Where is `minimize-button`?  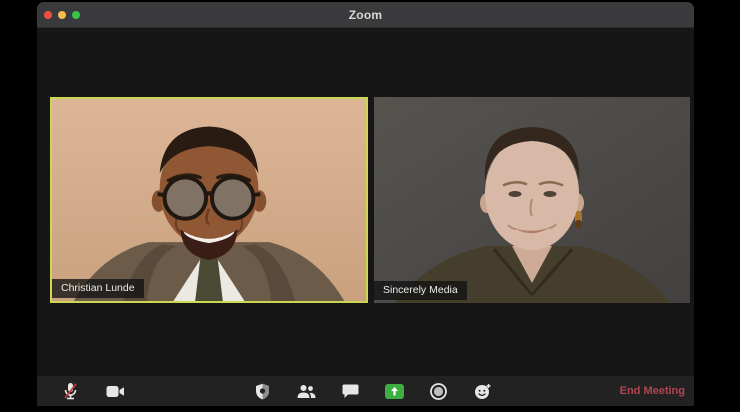
minimize-button is located at coordinates (62, 14).